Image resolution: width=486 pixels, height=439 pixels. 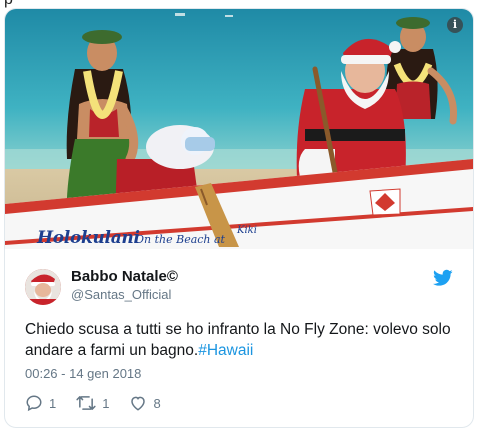 I want to click on tweet-timestamp: 00:26 - 14 gen 2018, so click(x=83, y=373).